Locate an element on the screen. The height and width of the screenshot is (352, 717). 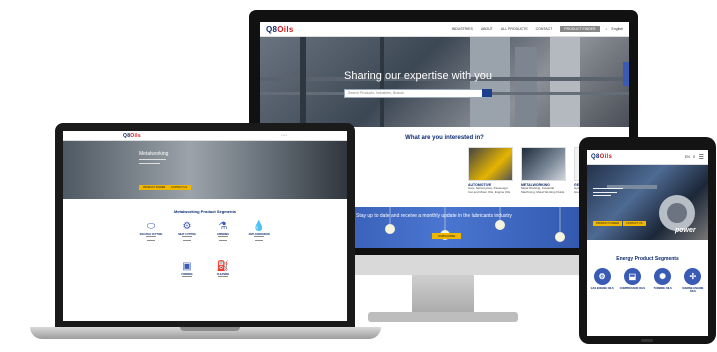
laptop-nav-links: • • • • is located at coordinates (284, 135).